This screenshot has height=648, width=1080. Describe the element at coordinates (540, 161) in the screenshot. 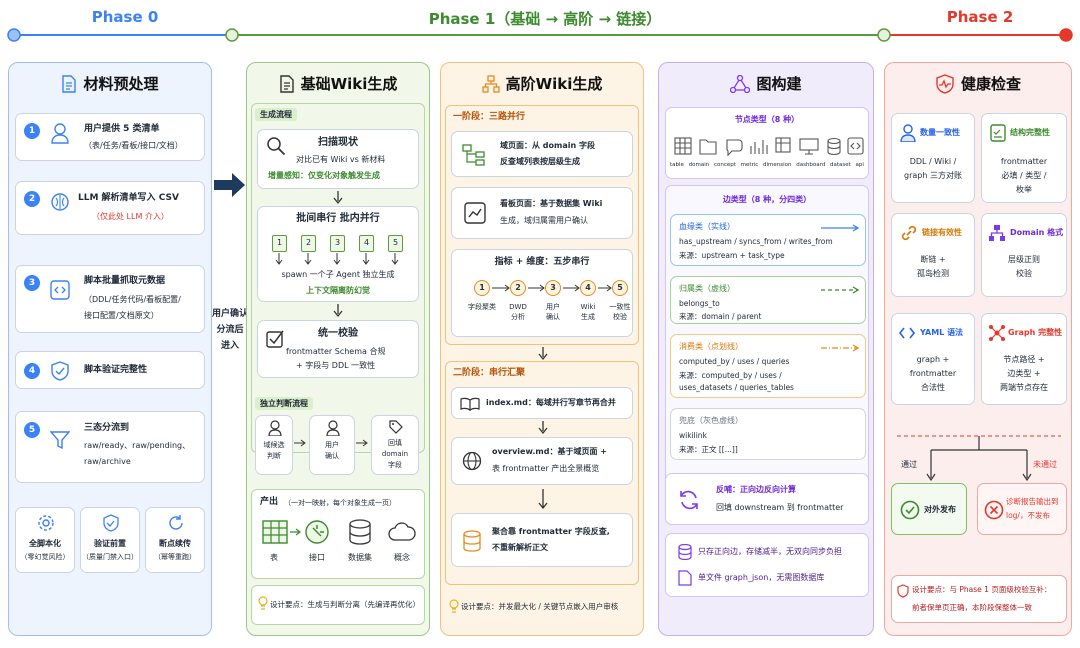

I see `card-desc: 反查域列表按层级生成` at that location.